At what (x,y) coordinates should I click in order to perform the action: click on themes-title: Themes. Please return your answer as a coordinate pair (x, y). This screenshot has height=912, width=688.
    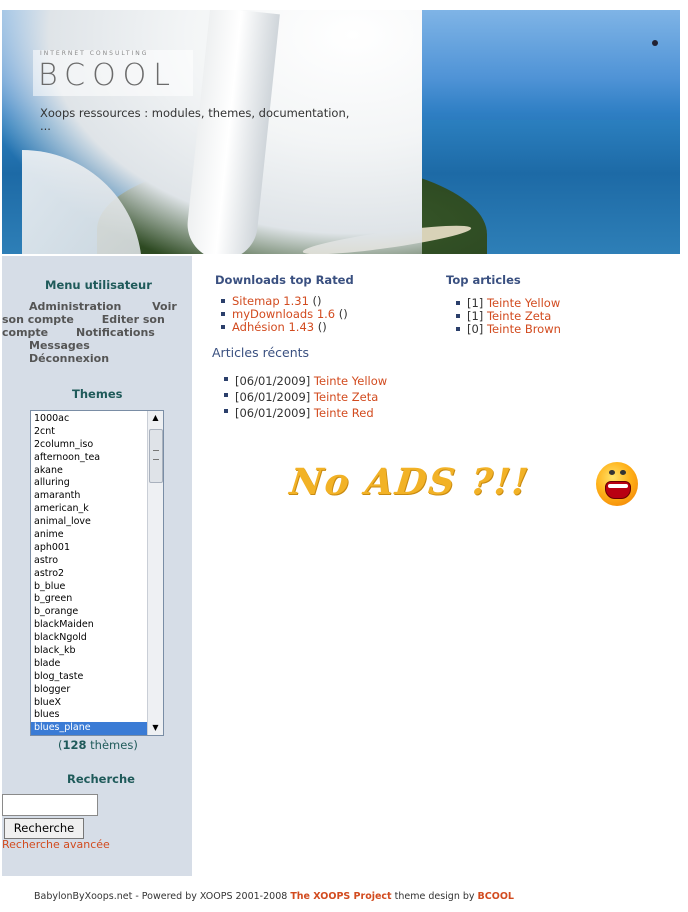
    Looking at the image, I should click on (97, 394).